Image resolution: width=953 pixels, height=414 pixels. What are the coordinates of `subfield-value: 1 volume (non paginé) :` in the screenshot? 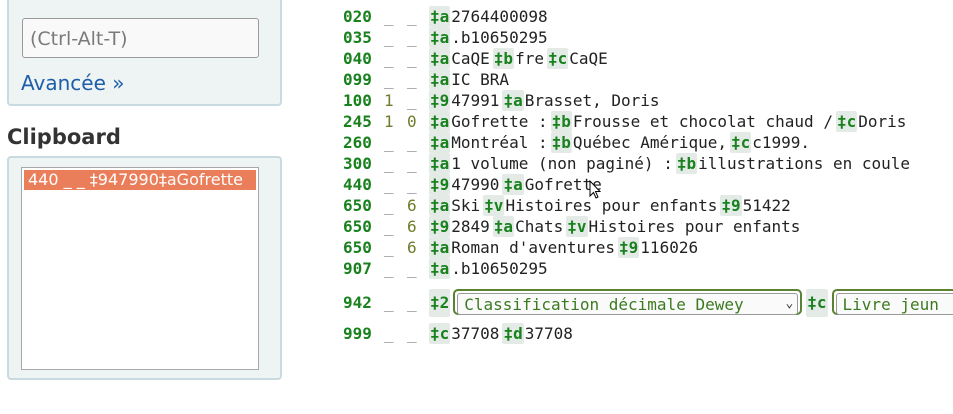 It's located at (562, 163).